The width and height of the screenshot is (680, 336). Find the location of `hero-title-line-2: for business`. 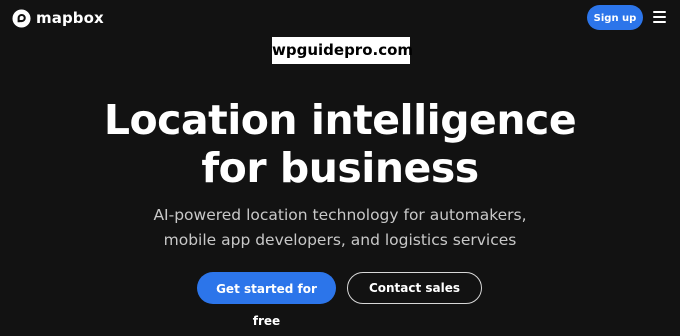

hero-title-line-2: for business is located at coordinates (340, 168).